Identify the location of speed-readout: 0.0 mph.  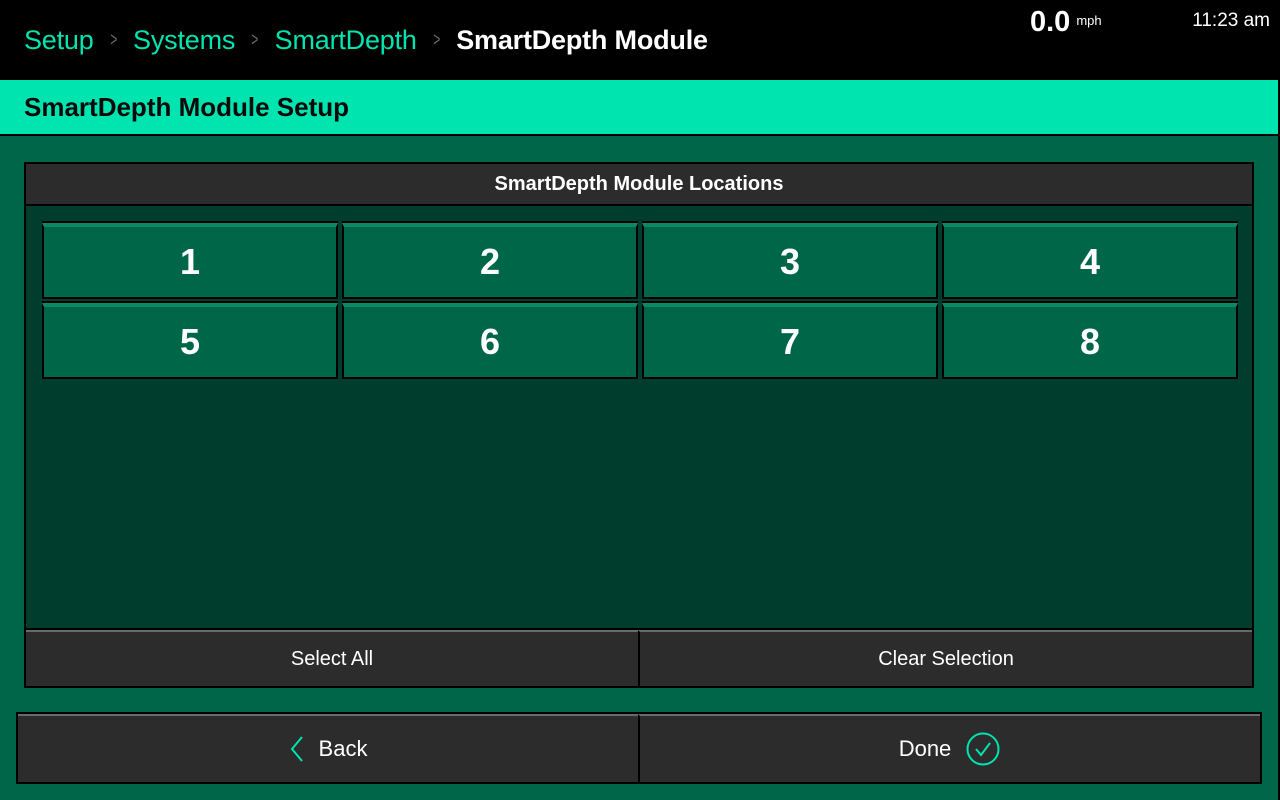
(1066, 22).